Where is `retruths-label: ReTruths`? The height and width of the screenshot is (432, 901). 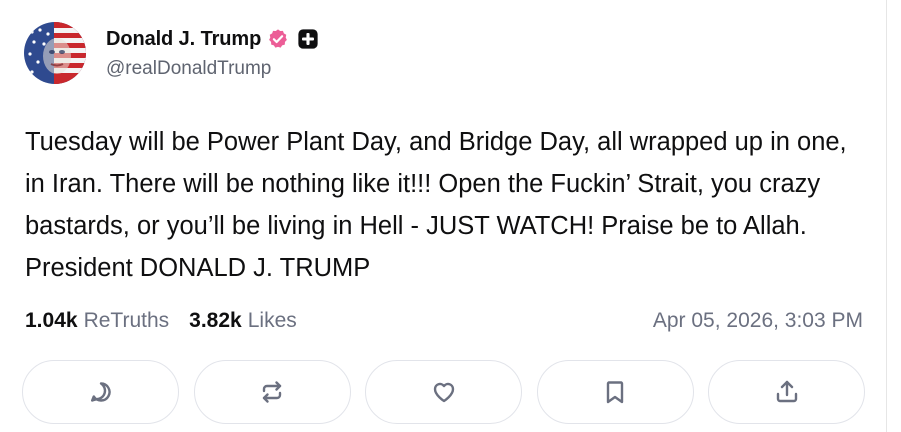 retruths-label: ReTruths is located at coordinates (126, 320).